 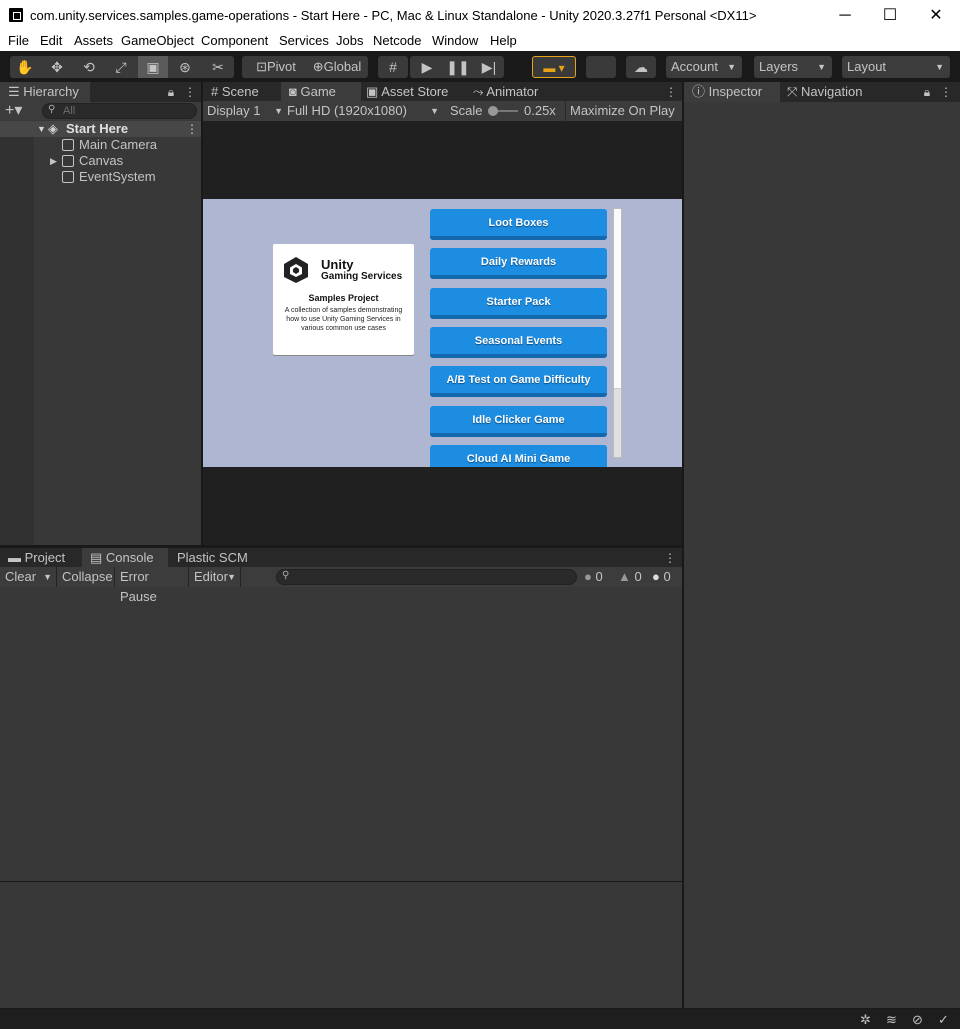 What do you see at coordinates (397, 40) in the screenshot?
I see `menu-netcode: Netcode` at bounding box center [397, 40].